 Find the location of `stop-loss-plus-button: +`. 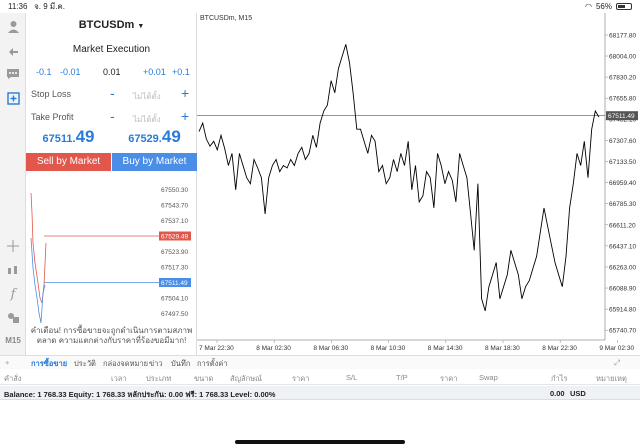

stop-loss-plus-button: + is located at coordinates (185, 93).